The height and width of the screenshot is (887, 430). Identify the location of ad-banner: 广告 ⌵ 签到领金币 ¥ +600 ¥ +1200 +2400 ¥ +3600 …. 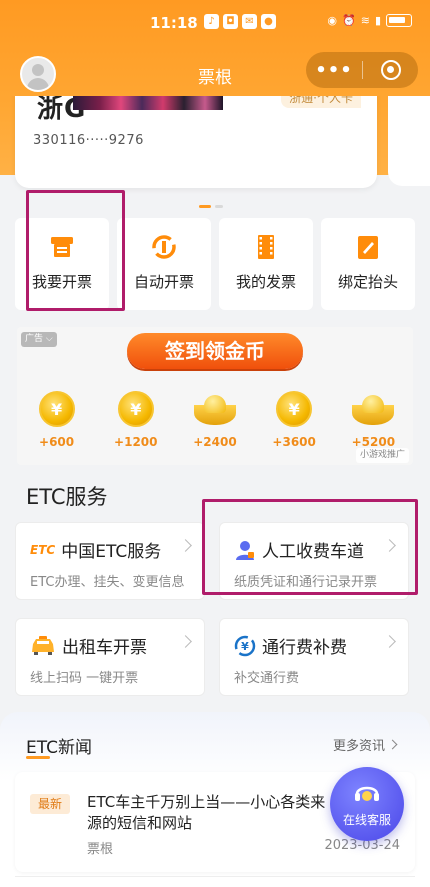
(215, 396).